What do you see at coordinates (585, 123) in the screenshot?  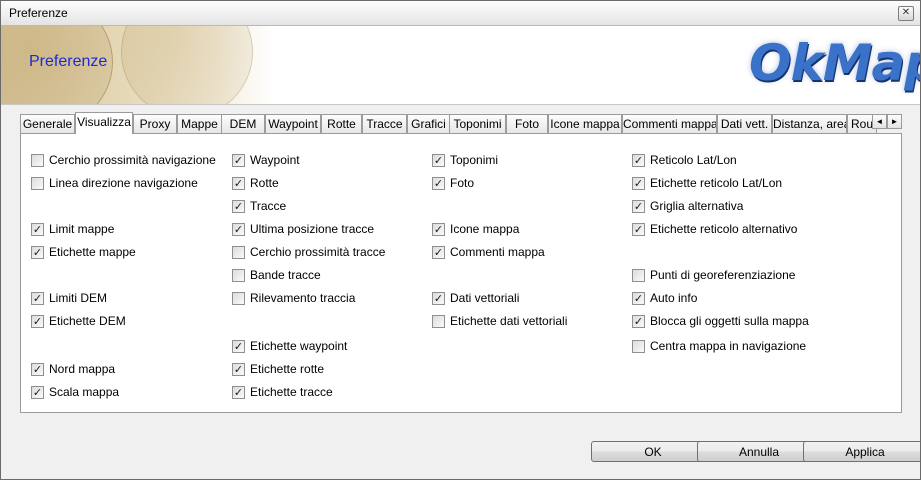 I see `tab-icone-mappa: Icone mappa` at bounding box center [585, 123].